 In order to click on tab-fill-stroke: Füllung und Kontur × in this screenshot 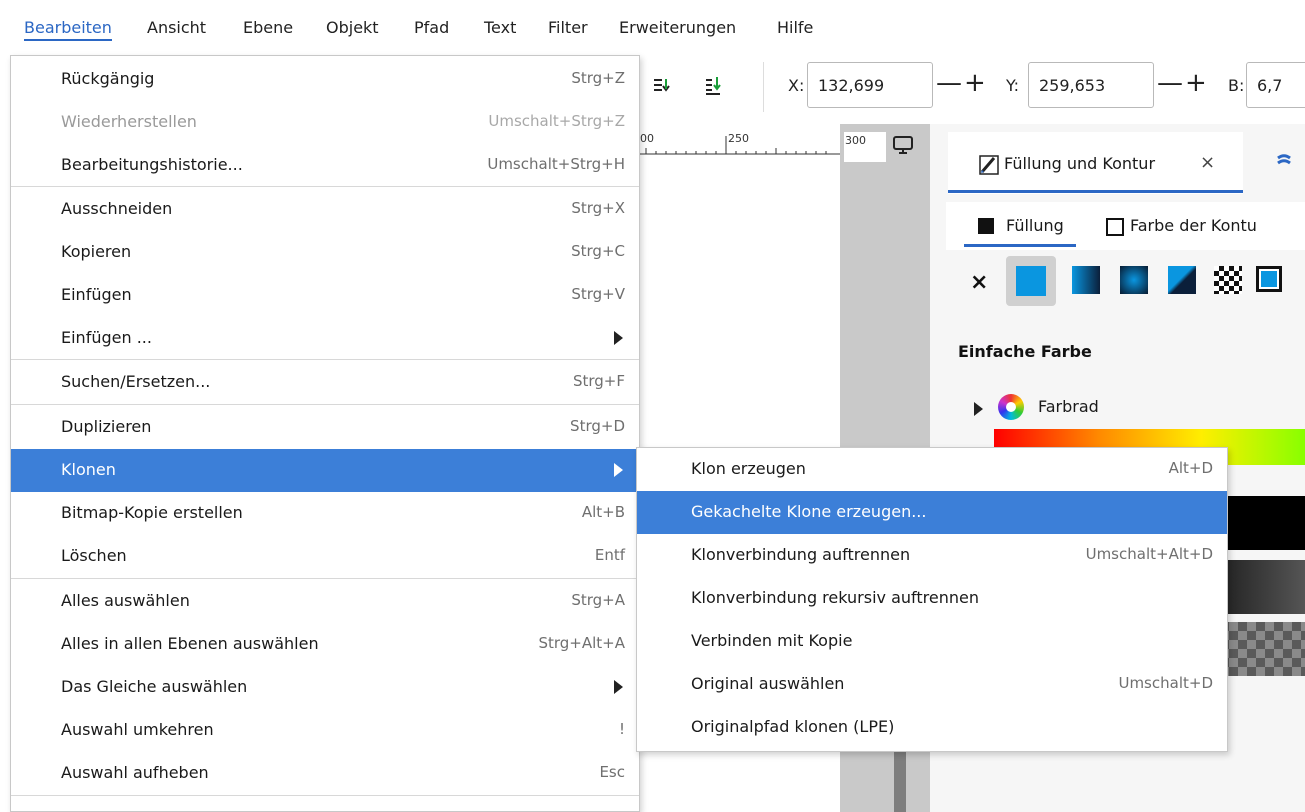, I will do `click(1095, 163)`.